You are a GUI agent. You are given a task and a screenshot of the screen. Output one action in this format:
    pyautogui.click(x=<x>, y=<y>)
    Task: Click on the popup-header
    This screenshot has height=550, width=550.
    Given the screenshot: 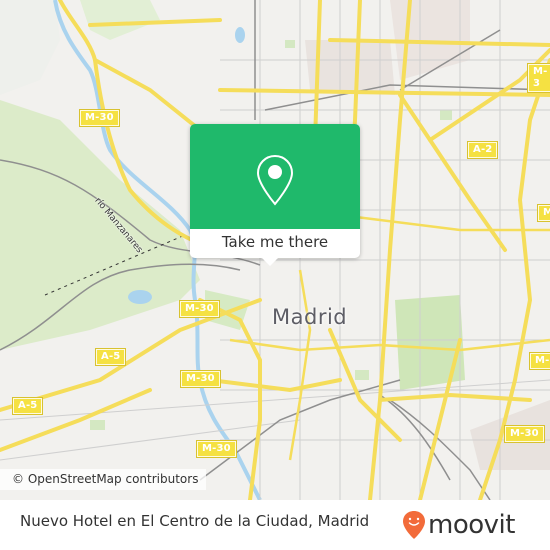 What is the action you would take?
    pyautogui.click(x=275, y=176)
    